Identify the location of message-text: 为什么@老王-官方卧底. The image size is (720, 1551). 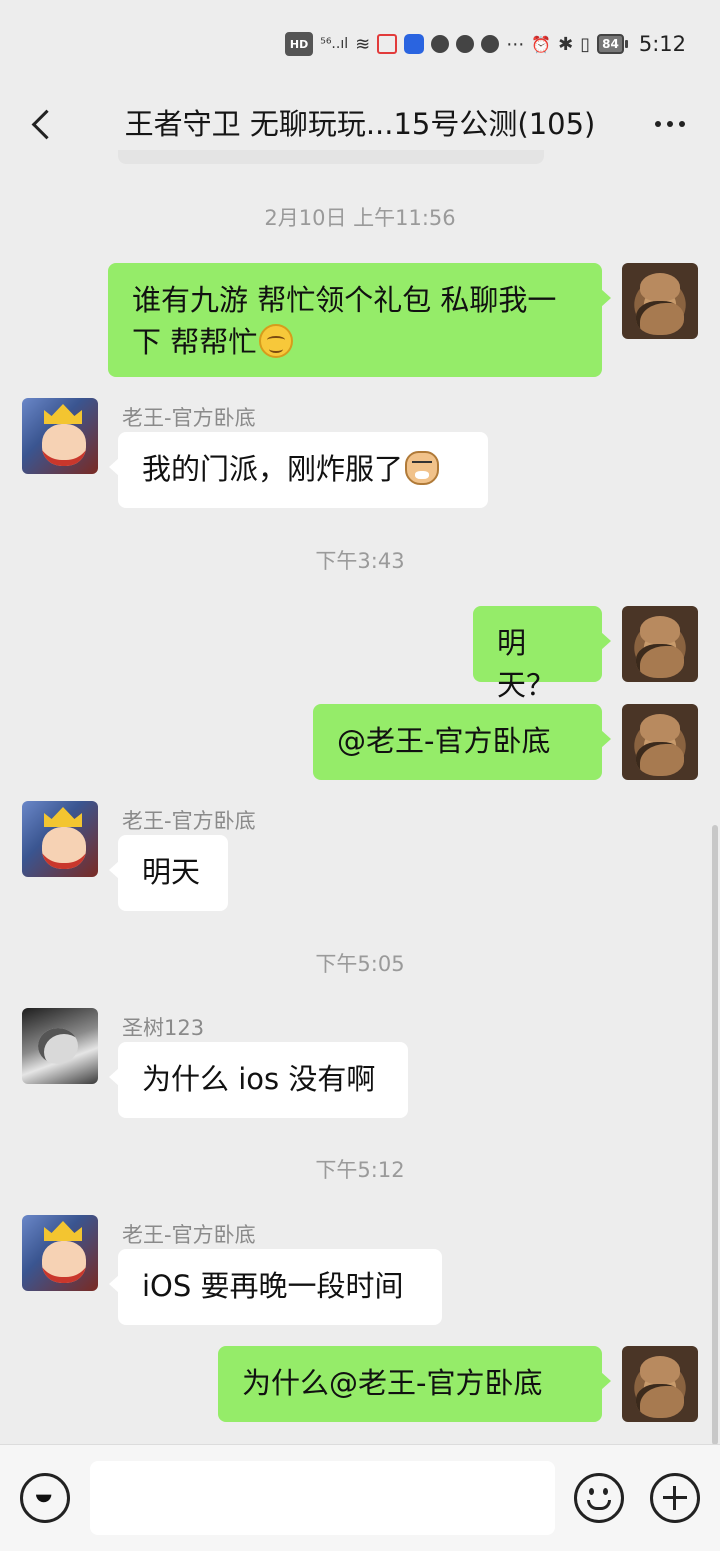
(392, 1383).